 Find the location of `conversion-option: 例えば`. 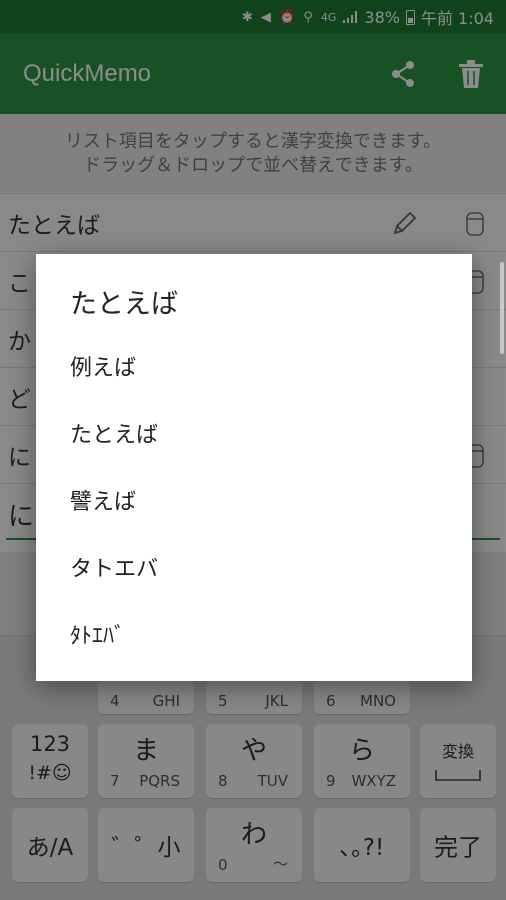

conversion-option: 例えば is located at coordinates (254, 366).